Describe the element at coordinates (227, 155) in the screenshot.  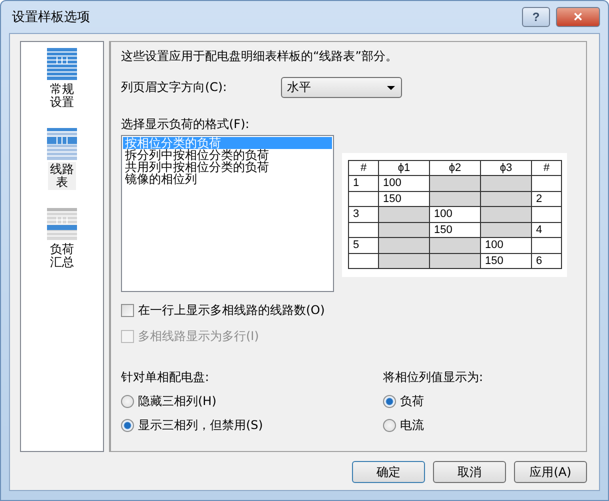
I see `list-item: 拆分列中按相位分类的负荷` at that location.